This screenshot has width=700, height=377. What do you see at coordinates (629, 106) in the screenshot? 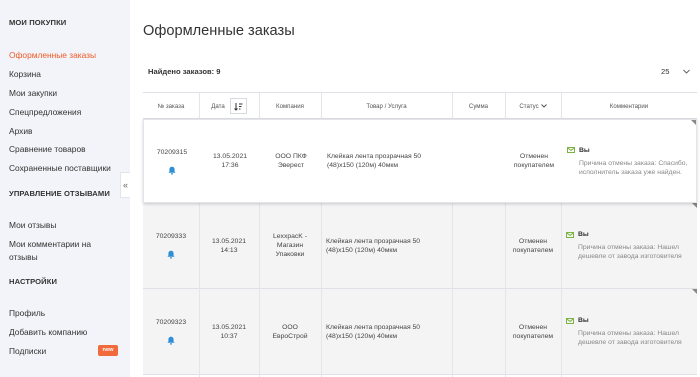
I see `col-header-comments: Комментарии` at bounding box center [629, 106].